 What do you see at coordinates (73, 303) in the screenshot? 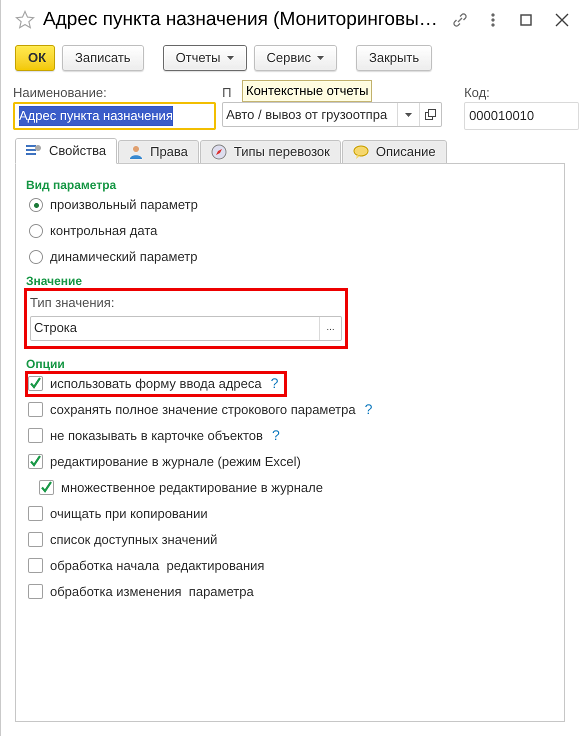
I see `field-label: Тип значения:` at bounding box center [73, 303].